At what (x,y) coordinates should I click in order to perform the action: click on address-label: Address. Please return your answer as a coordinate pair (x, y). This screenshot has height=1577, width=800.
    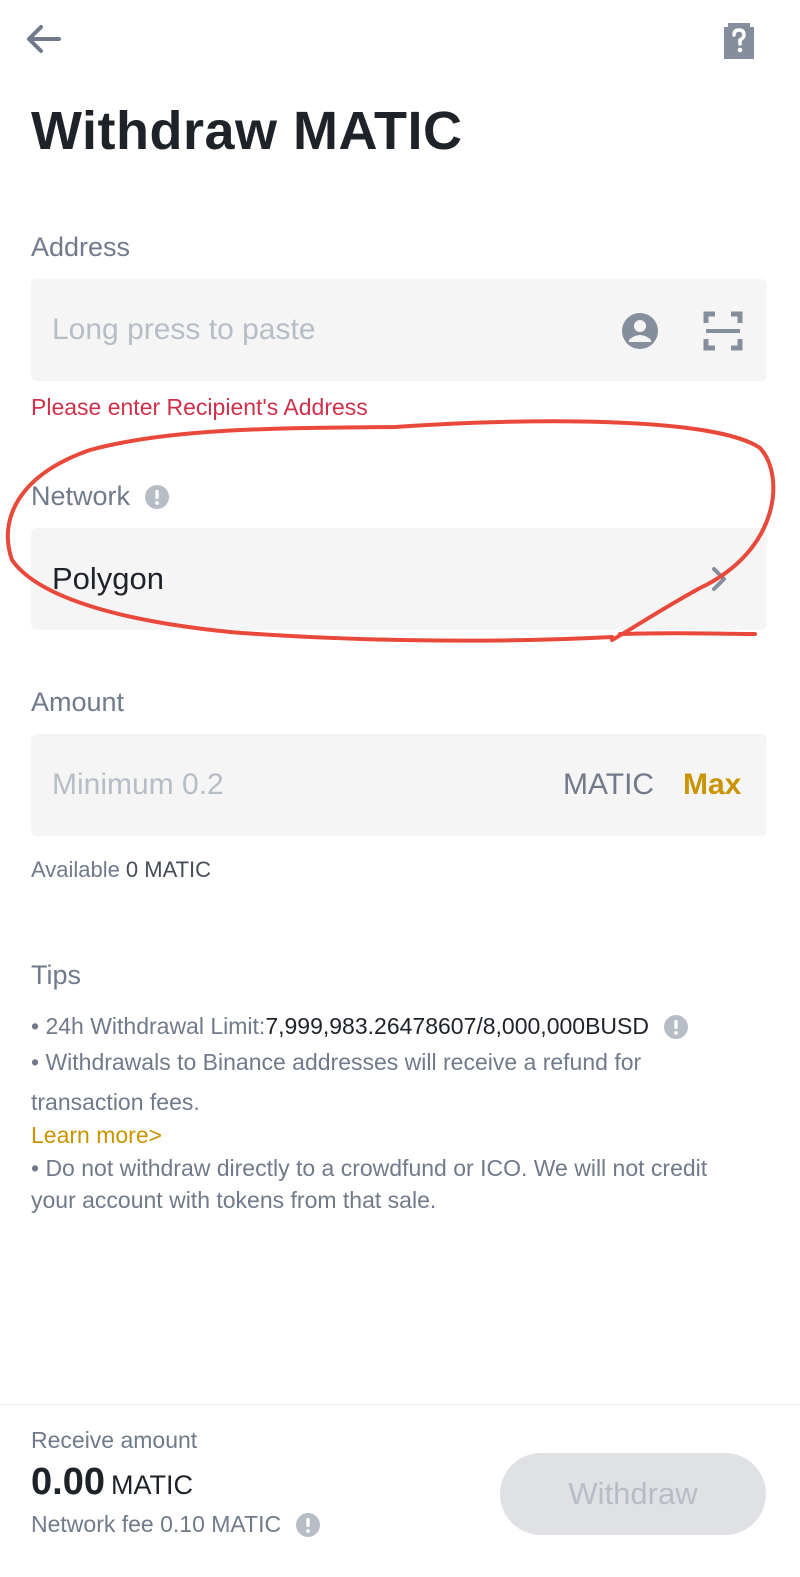
    Looking at the image, I should click on (80, 247).